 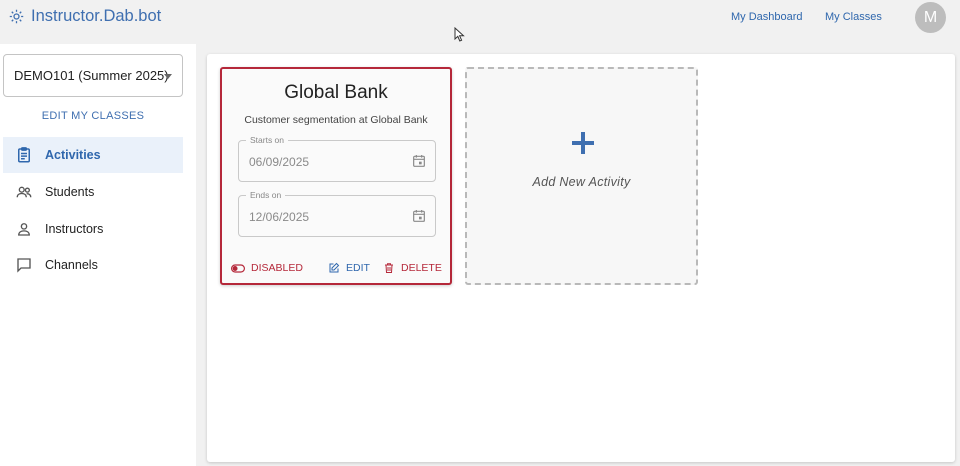 I want to click on mouse-cursor-icon, so click(x=459, y=34).